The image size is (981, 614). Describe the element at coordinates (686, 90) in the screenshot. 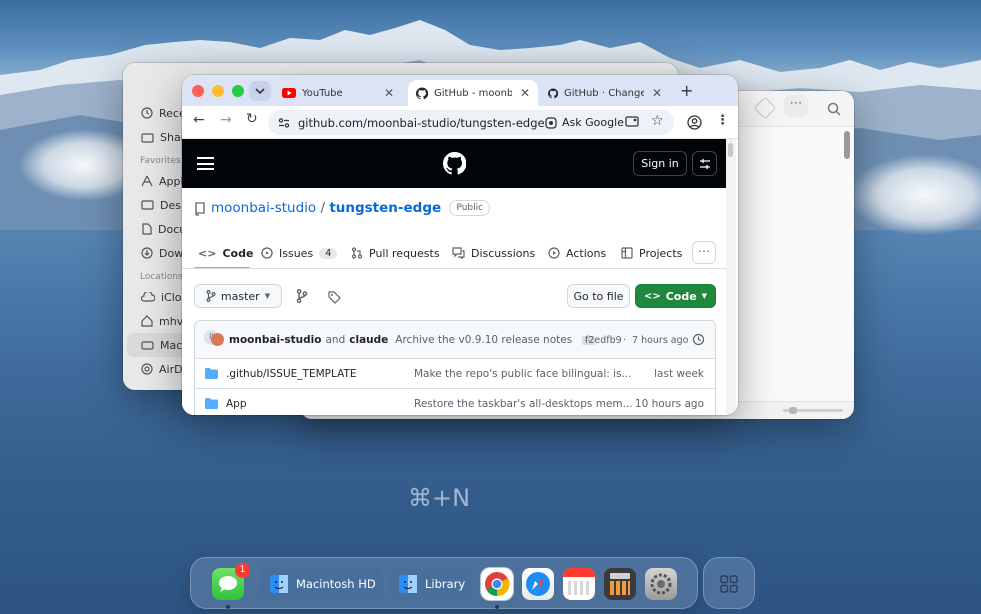

I see `new-tab-button: +` at that location.